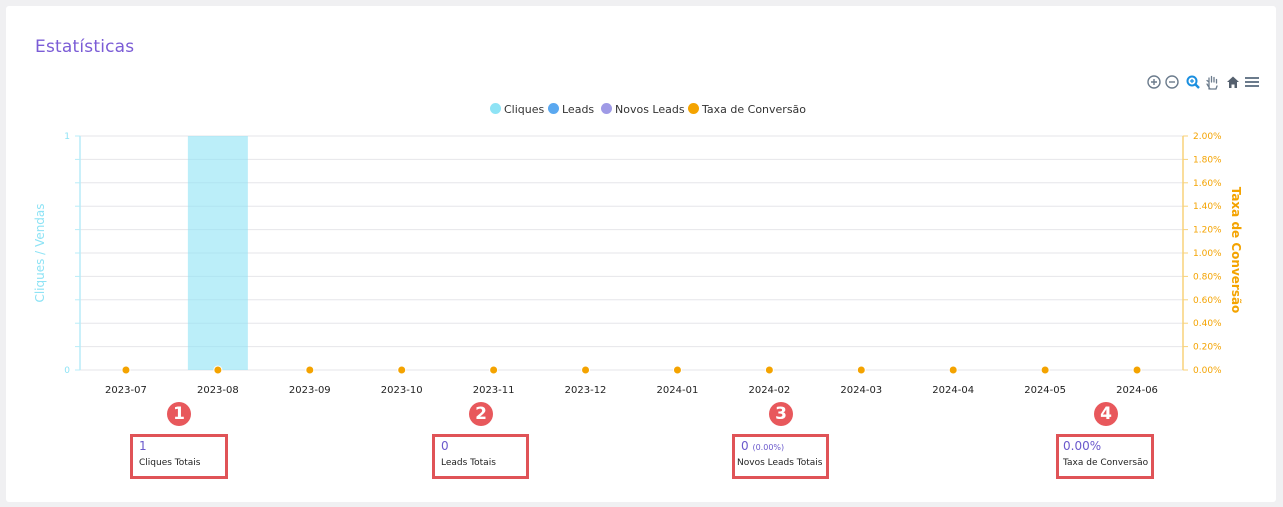 The image size is (1283, 507). Describe the element at coordinates (781, 414) in the screenshot. I see `stat-marker-3: 3` at that location.